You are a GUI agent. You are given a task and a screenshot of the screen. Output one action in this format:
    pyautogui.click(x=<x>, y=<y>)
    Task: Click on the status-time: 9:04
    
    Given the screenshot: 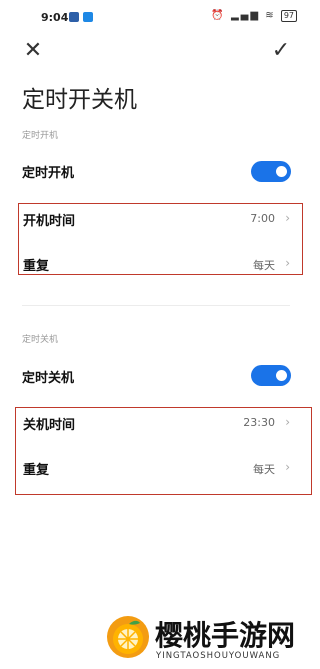 What is the action you would take?
    pyautogui.click(x=55, y=17)
    